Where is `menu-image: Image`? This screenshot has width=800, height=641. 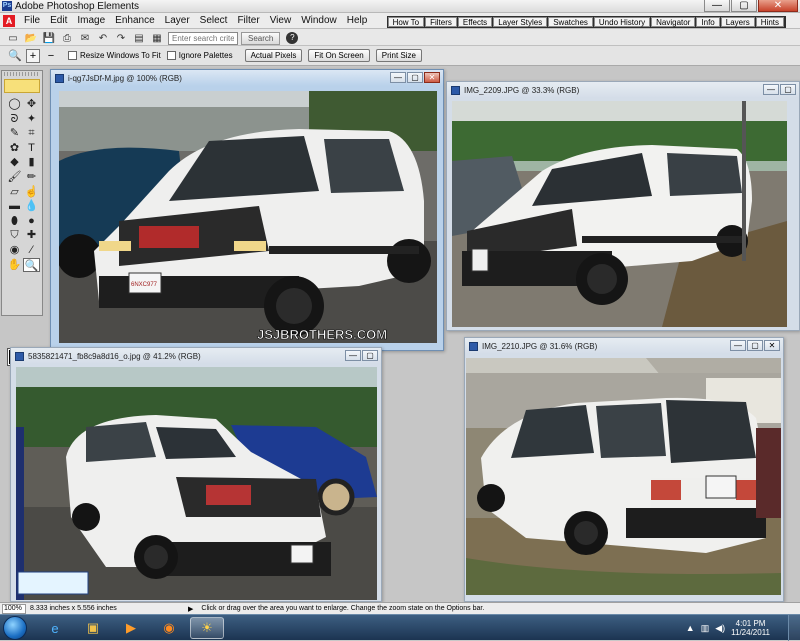 menu-image: Image is located at coordinates (91, 20).